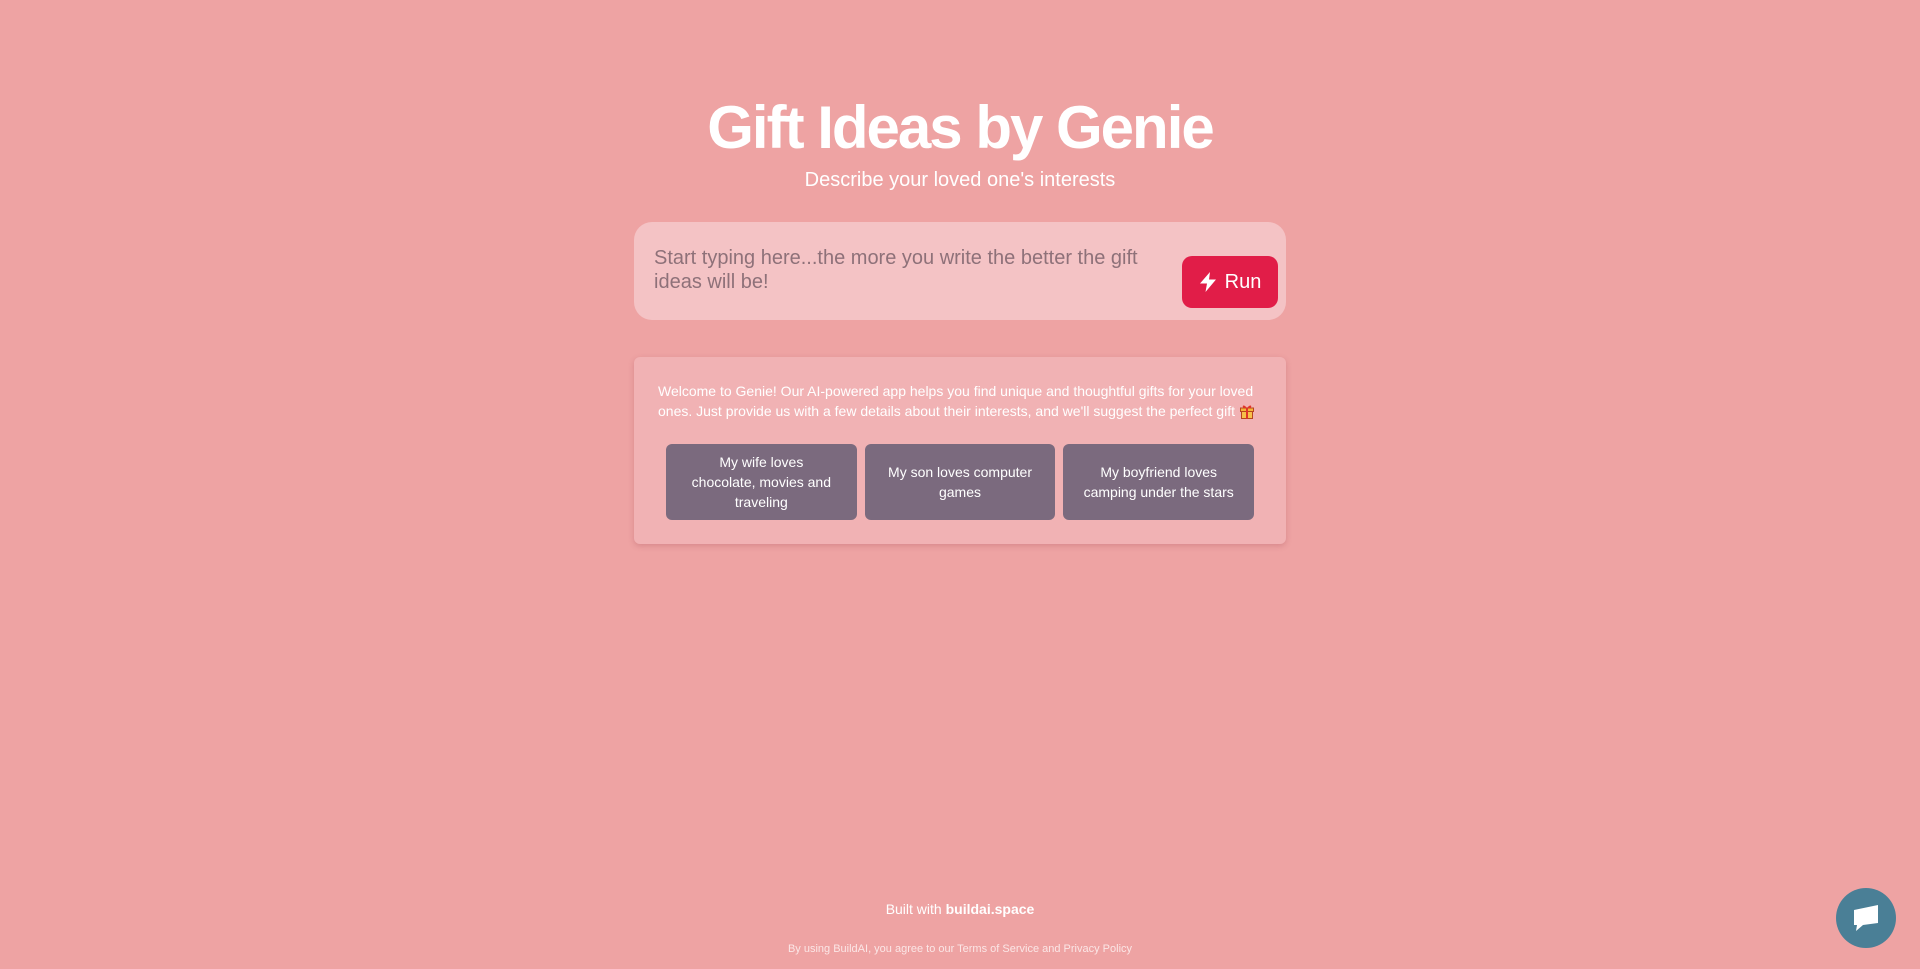  What do you see at coordinates (1207, 282) in the screenshot?
I see `lightning-bolt-icon` at bounding box center [1207, 282].